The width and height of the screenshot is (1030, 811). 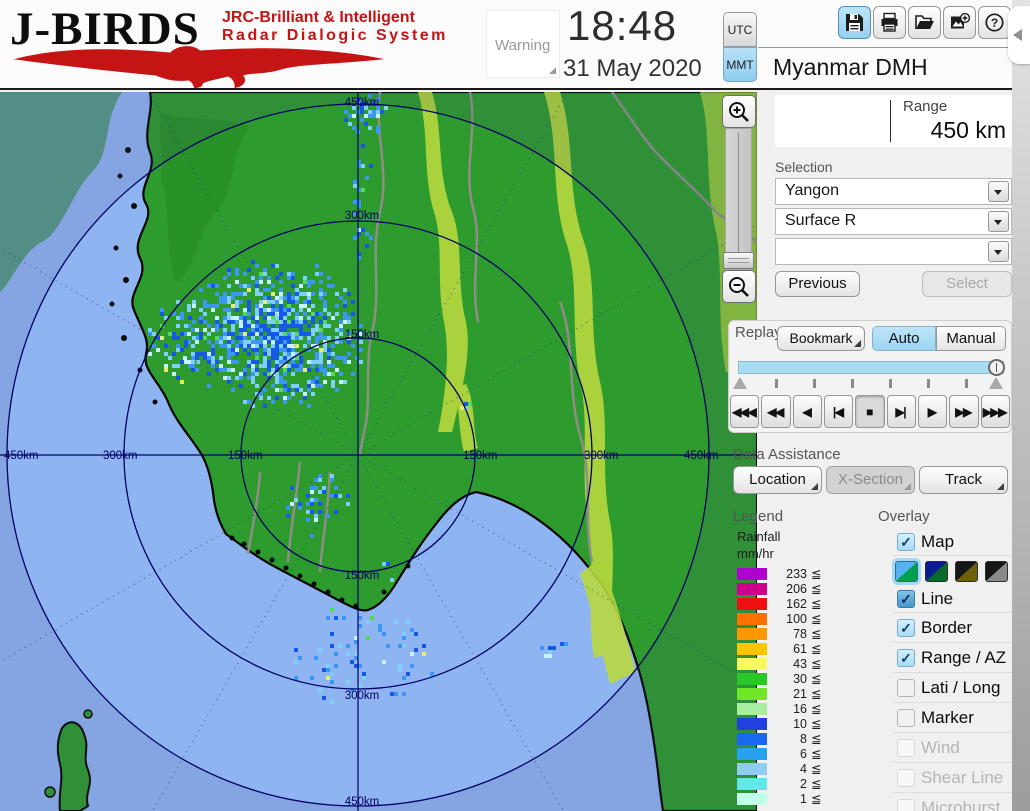 What do you see at coordinates (952, 627) in the screenshot?
I see `overlay-item-border: ✓ Border` at bounding box center [952, 627].